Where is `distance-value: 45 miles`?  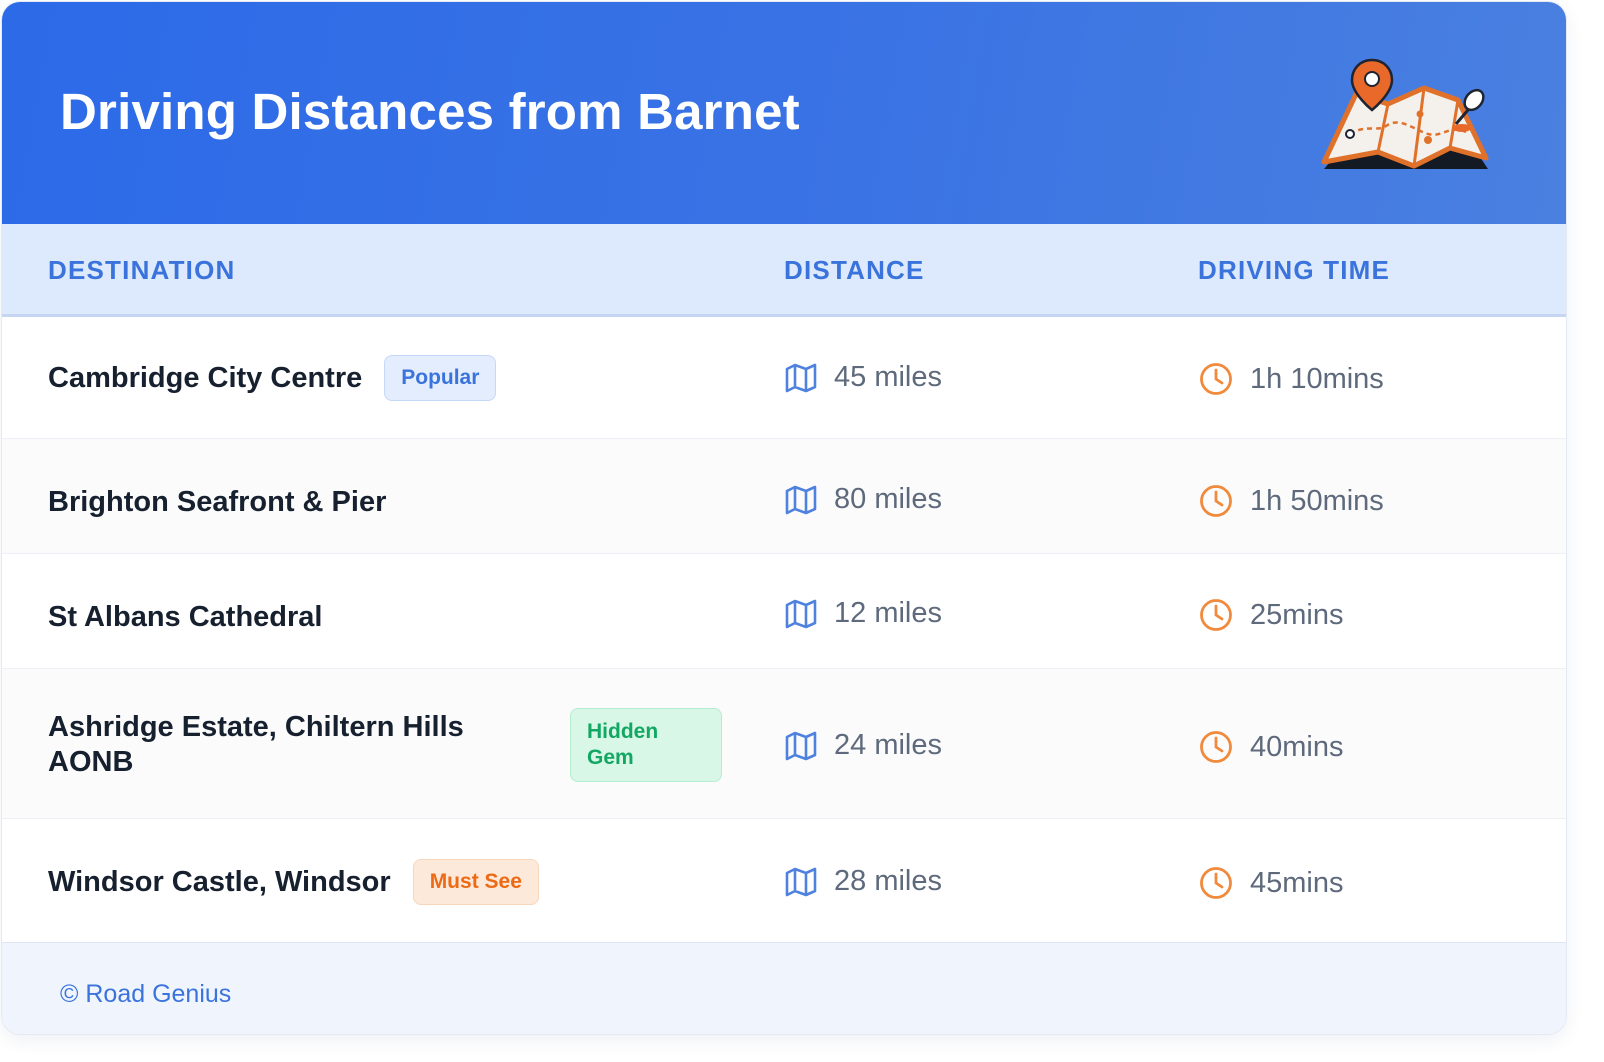
distance-value: 45 miles is located at coordinates (888, 377).